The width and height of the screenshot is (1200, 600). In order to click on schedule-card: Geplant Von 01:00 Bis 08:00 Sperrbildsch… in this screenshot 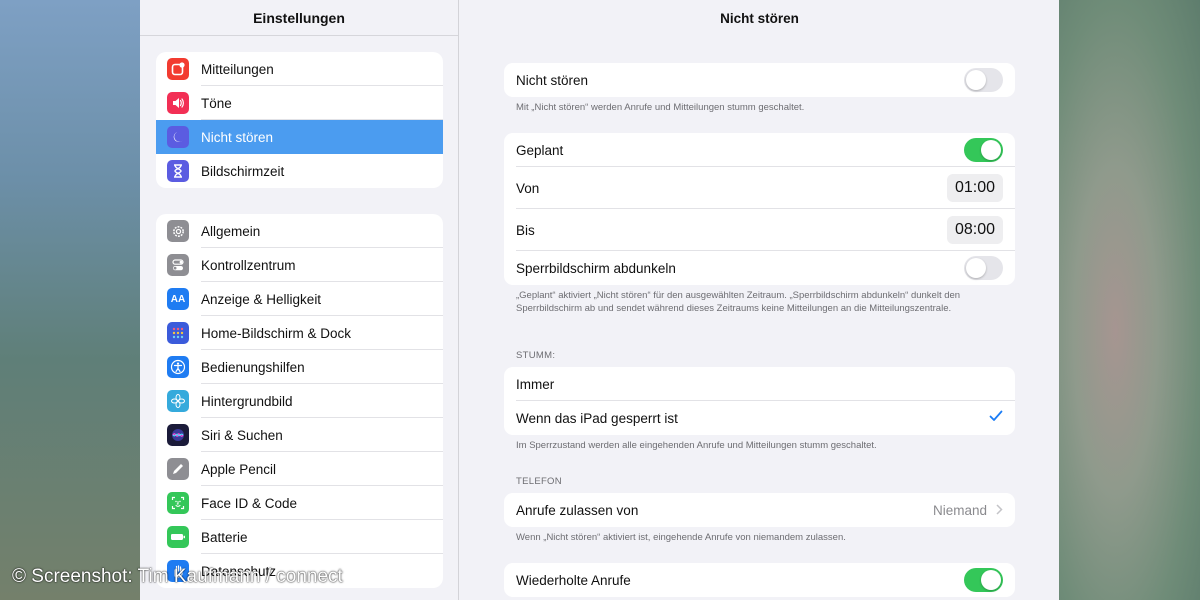, I will do `click(759, 209)`.